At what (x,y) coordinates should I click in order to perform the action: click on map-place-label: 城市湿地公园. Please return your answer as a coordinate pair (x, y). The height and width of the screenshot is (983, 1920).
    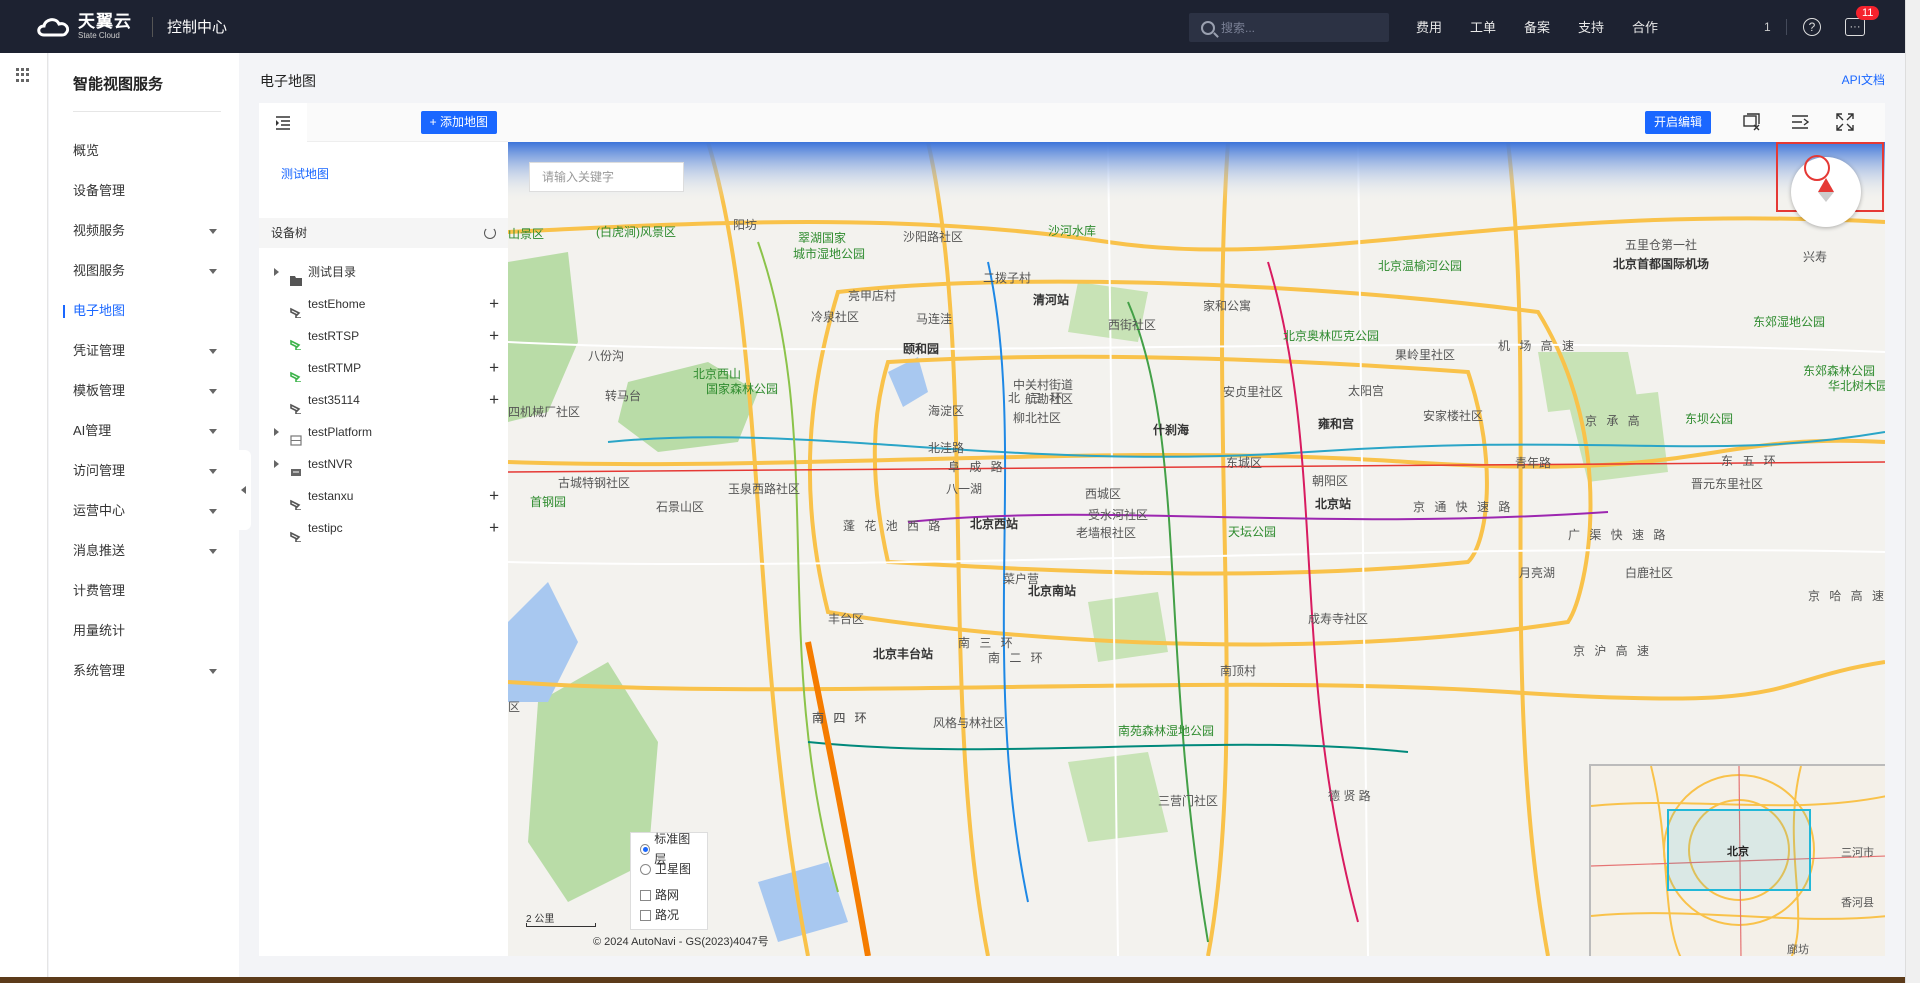
    Looking at the image, I should click on (829, 253).